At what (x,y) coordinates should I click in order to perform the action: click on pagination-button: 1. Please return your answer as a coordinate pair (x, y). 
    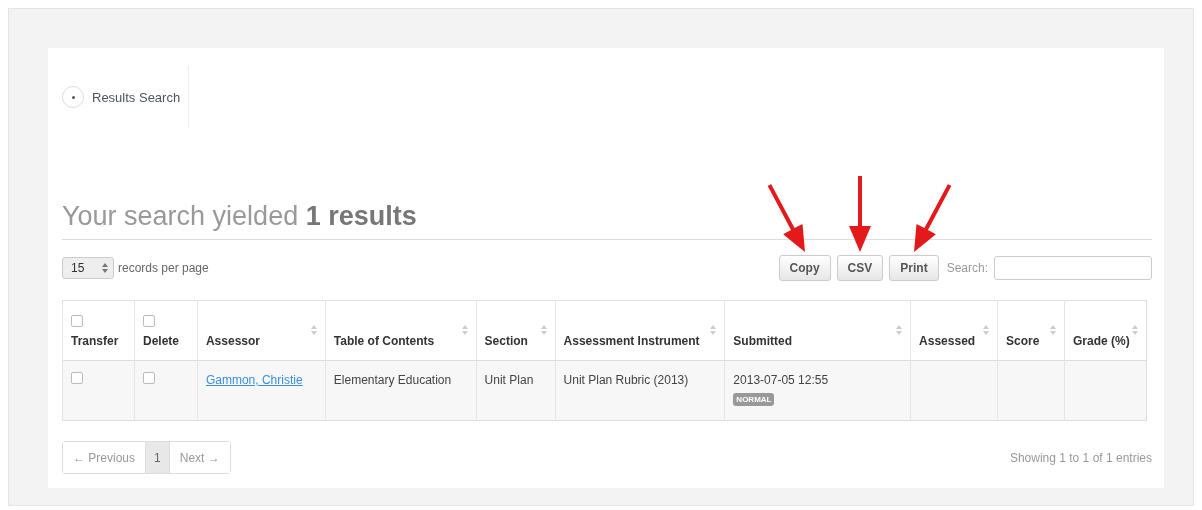
    Looking at the image, I should click on (157, 457).